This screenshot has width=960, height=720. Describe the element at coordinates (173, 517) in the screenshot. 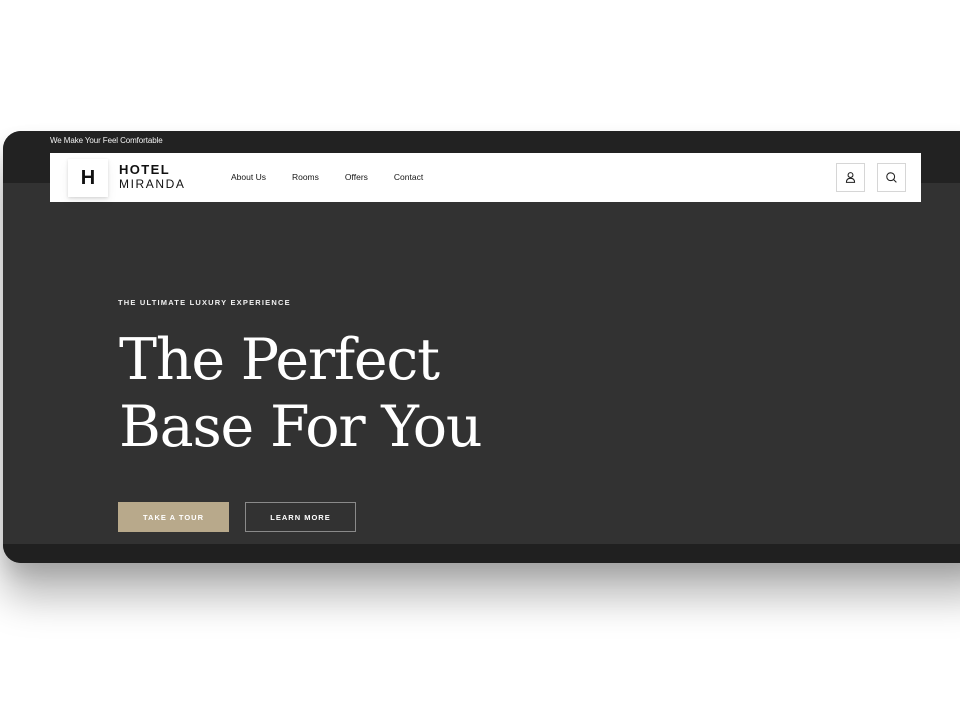

I see `take-a-tour-button: TAKE A TOUR` at that location.